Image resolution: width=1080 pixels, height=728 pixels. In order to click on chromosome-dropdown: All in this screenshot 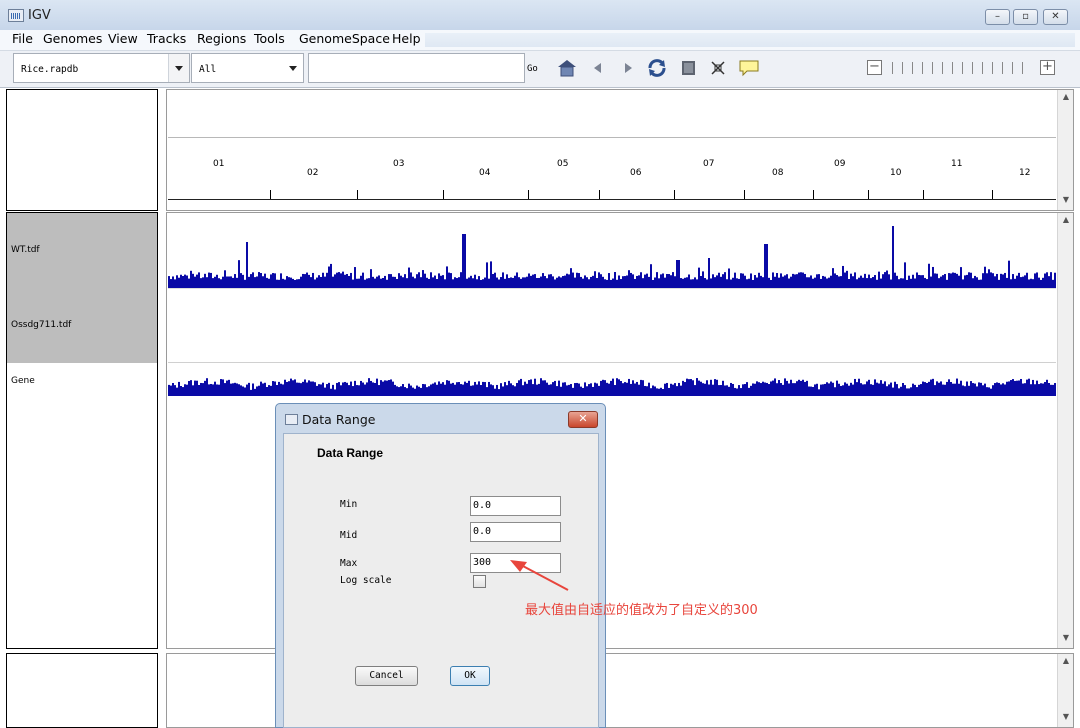, I will do `click(247, 68)`.